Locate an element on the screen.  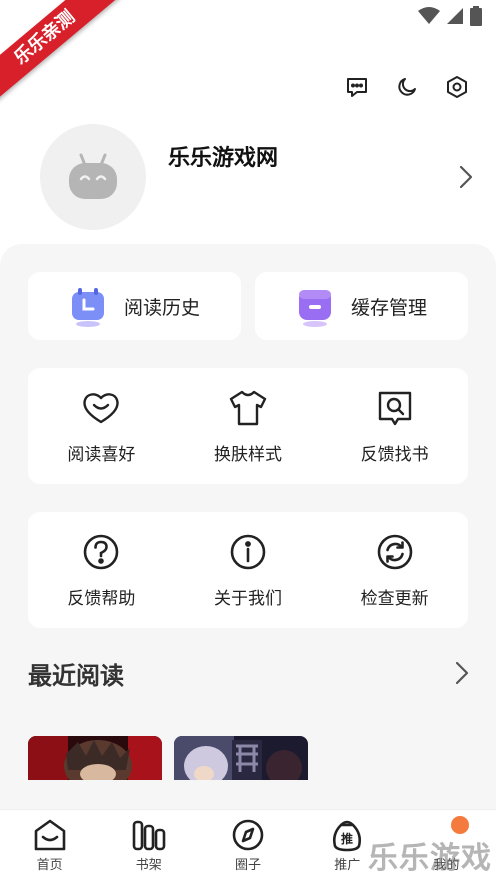
heart-smile-icon is located at coordinates (101, 408).